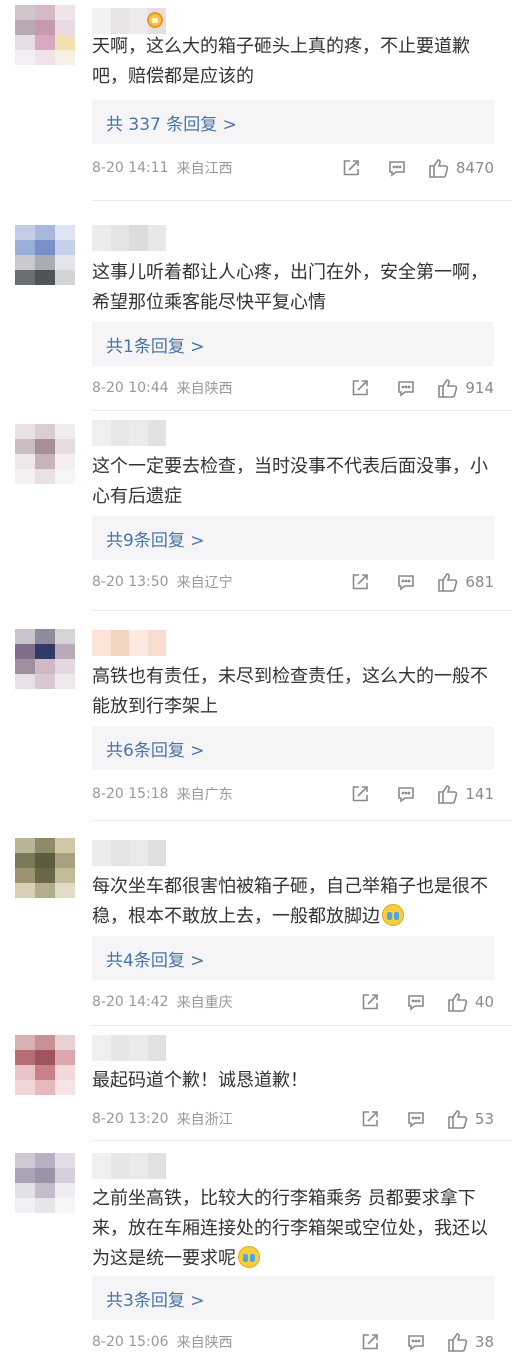 This screenshot has height=1362, width=512. Describe the element at coordinates (293, 388) in the screenshot. I see `comment-meta: 8-20 10:44 来自陕西 914` at that location.